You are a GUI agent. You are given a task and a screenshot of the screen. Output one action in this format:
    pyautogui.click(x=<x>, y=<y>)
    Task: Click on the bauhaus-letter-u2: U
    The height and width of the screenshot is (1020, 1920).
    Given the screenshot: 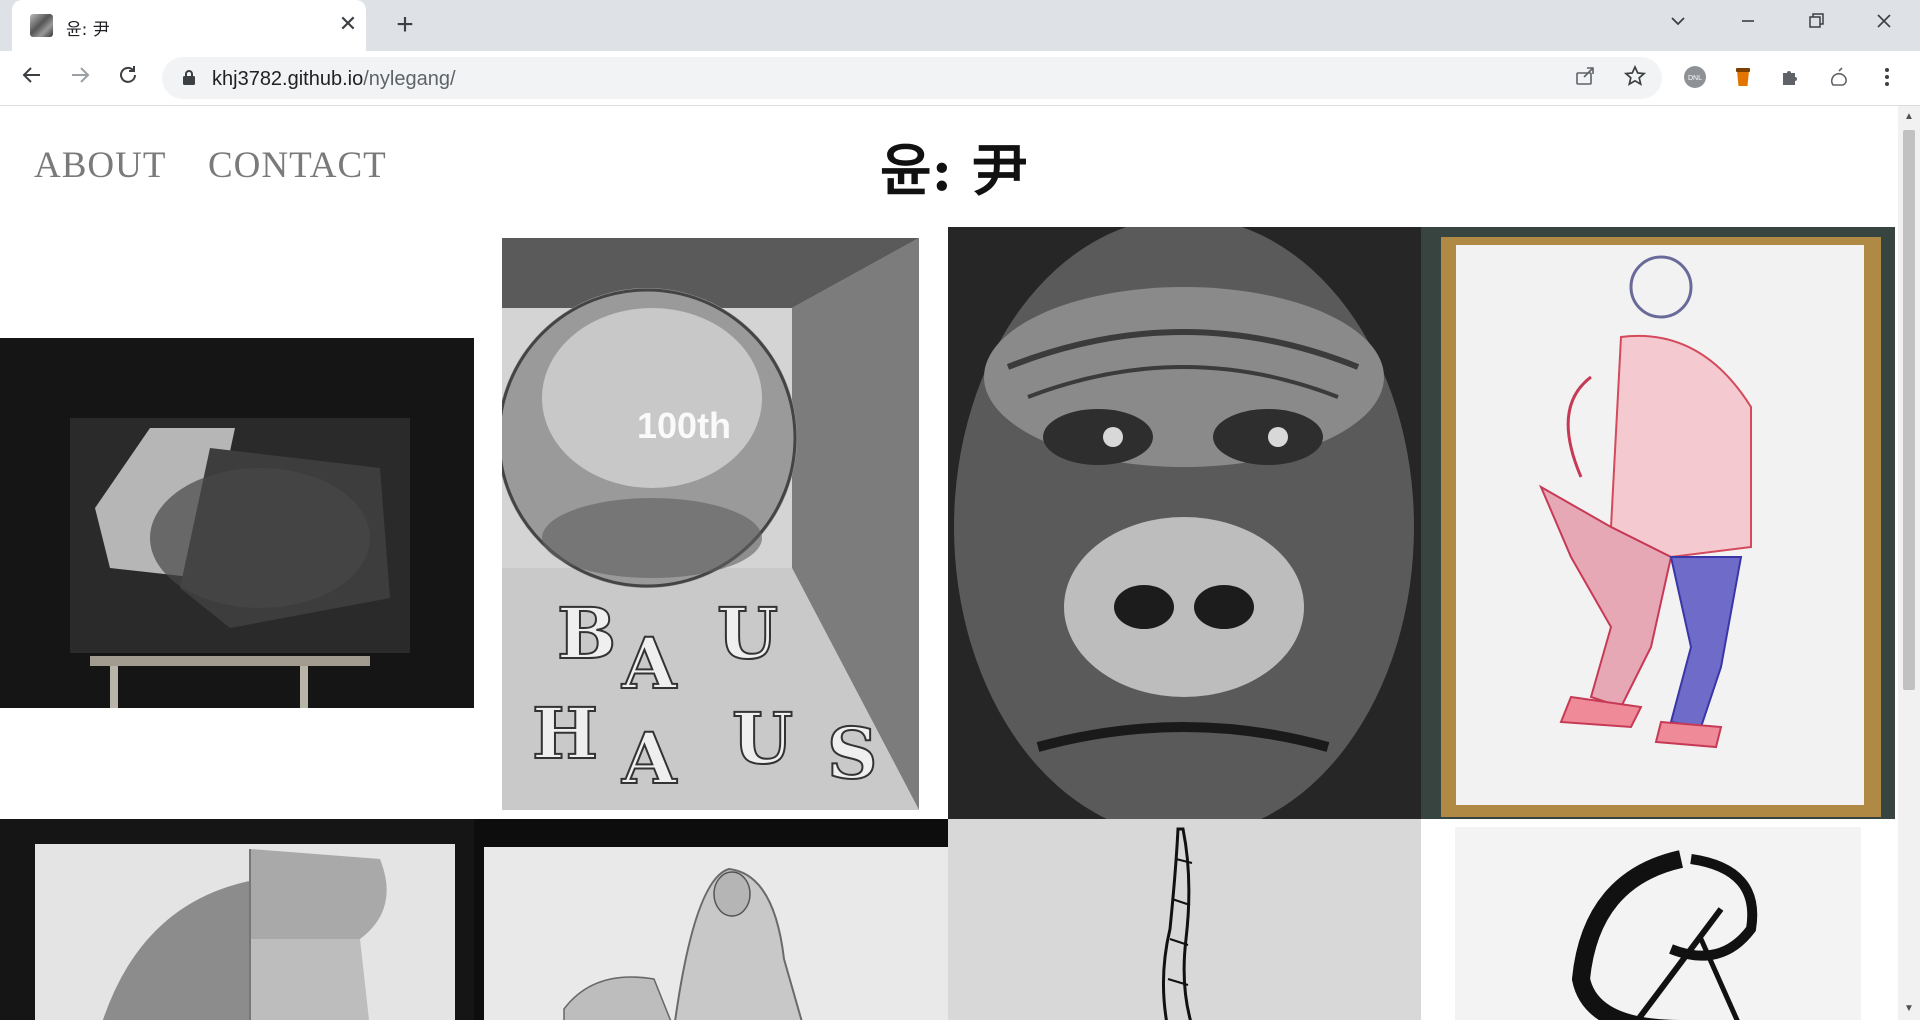 What is the action you would take?
    pyautogui.click(x=762, y=738)
    